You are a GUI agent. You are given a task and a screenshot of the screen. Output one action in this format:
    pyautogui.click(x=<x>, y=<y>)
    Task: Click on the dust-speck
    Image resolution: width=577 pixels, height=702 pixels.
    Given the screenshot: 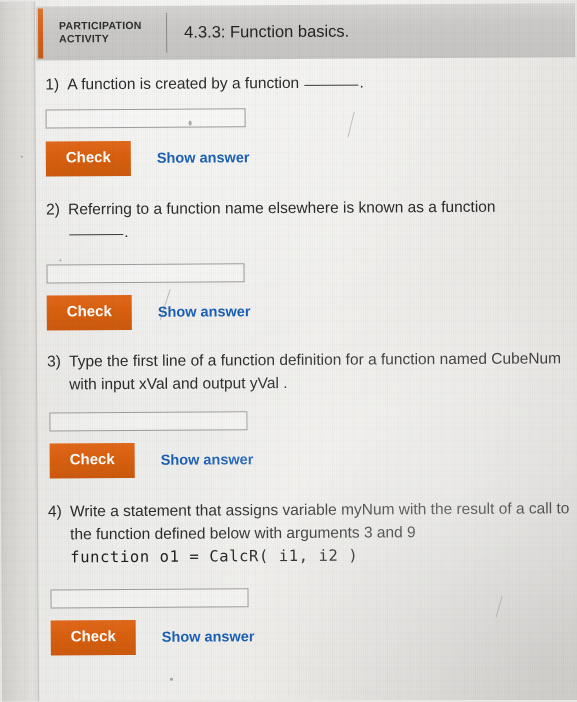 What is the action you would take?
    pyautogui.click(x=171, y=679)
    